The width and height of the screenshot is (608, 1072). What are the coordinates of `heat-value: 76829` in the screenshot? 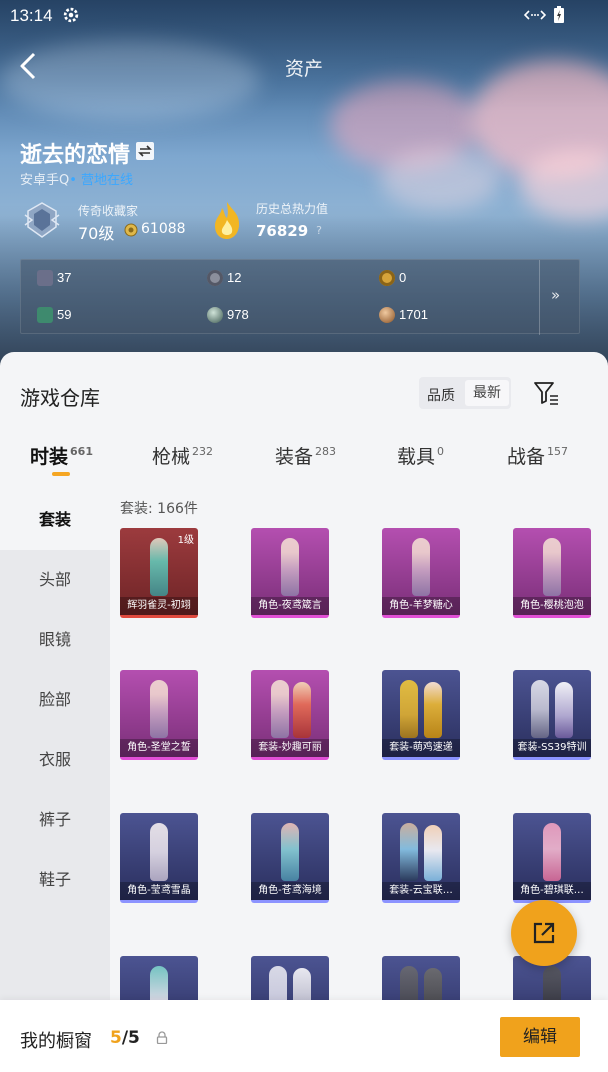 It's located at (282, 231).